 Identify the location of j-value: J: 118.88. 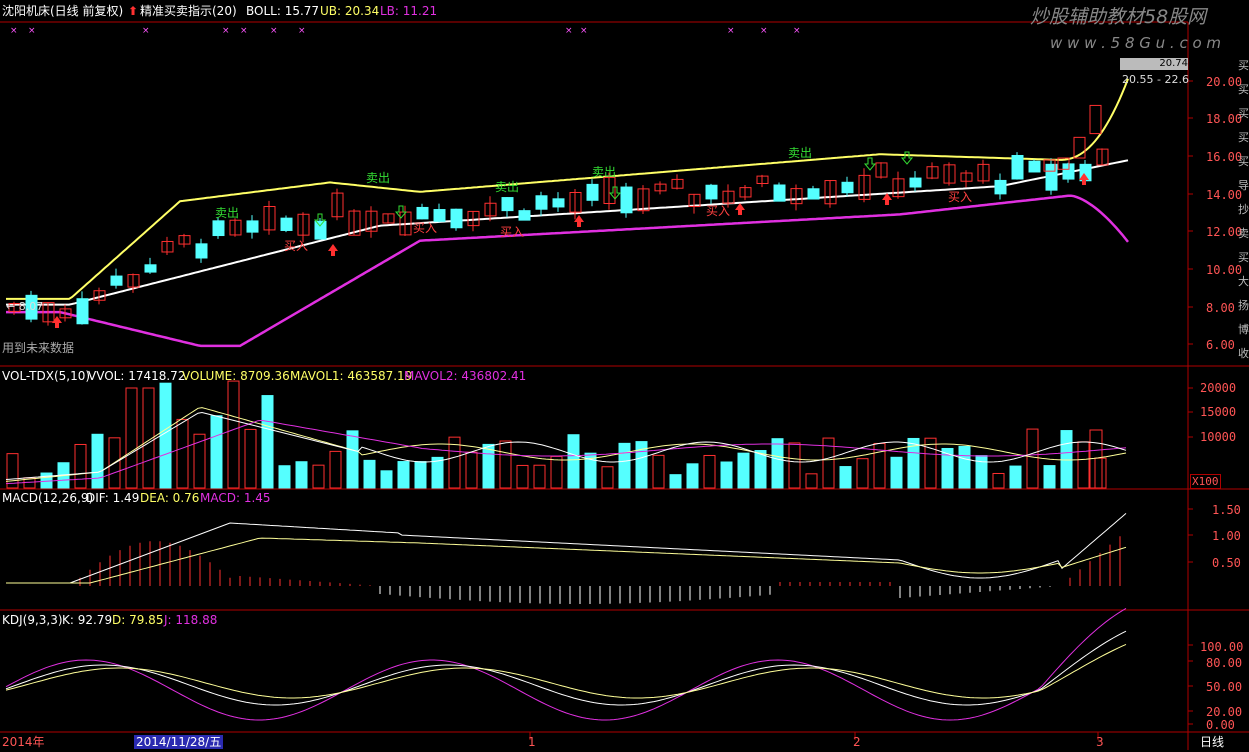
(191, 620).